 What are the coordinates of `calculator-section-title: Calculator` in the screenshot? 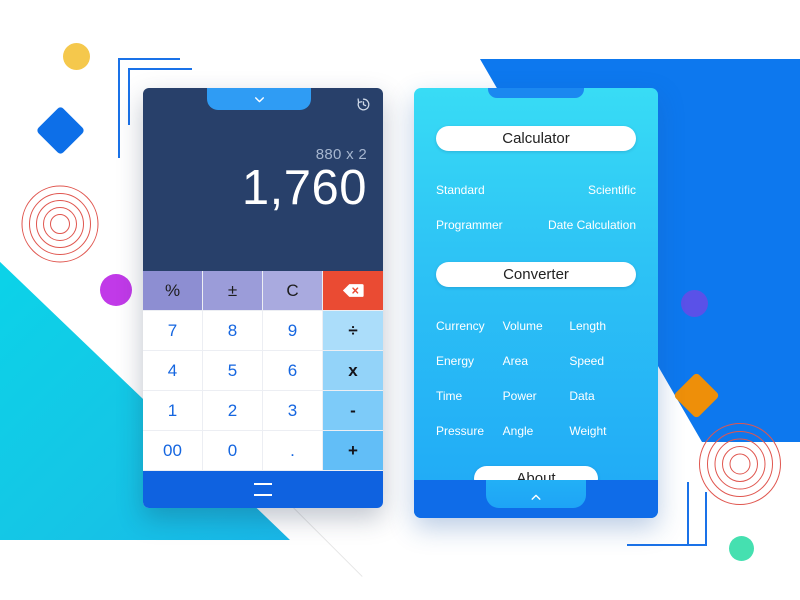 It's located at (536, 138).